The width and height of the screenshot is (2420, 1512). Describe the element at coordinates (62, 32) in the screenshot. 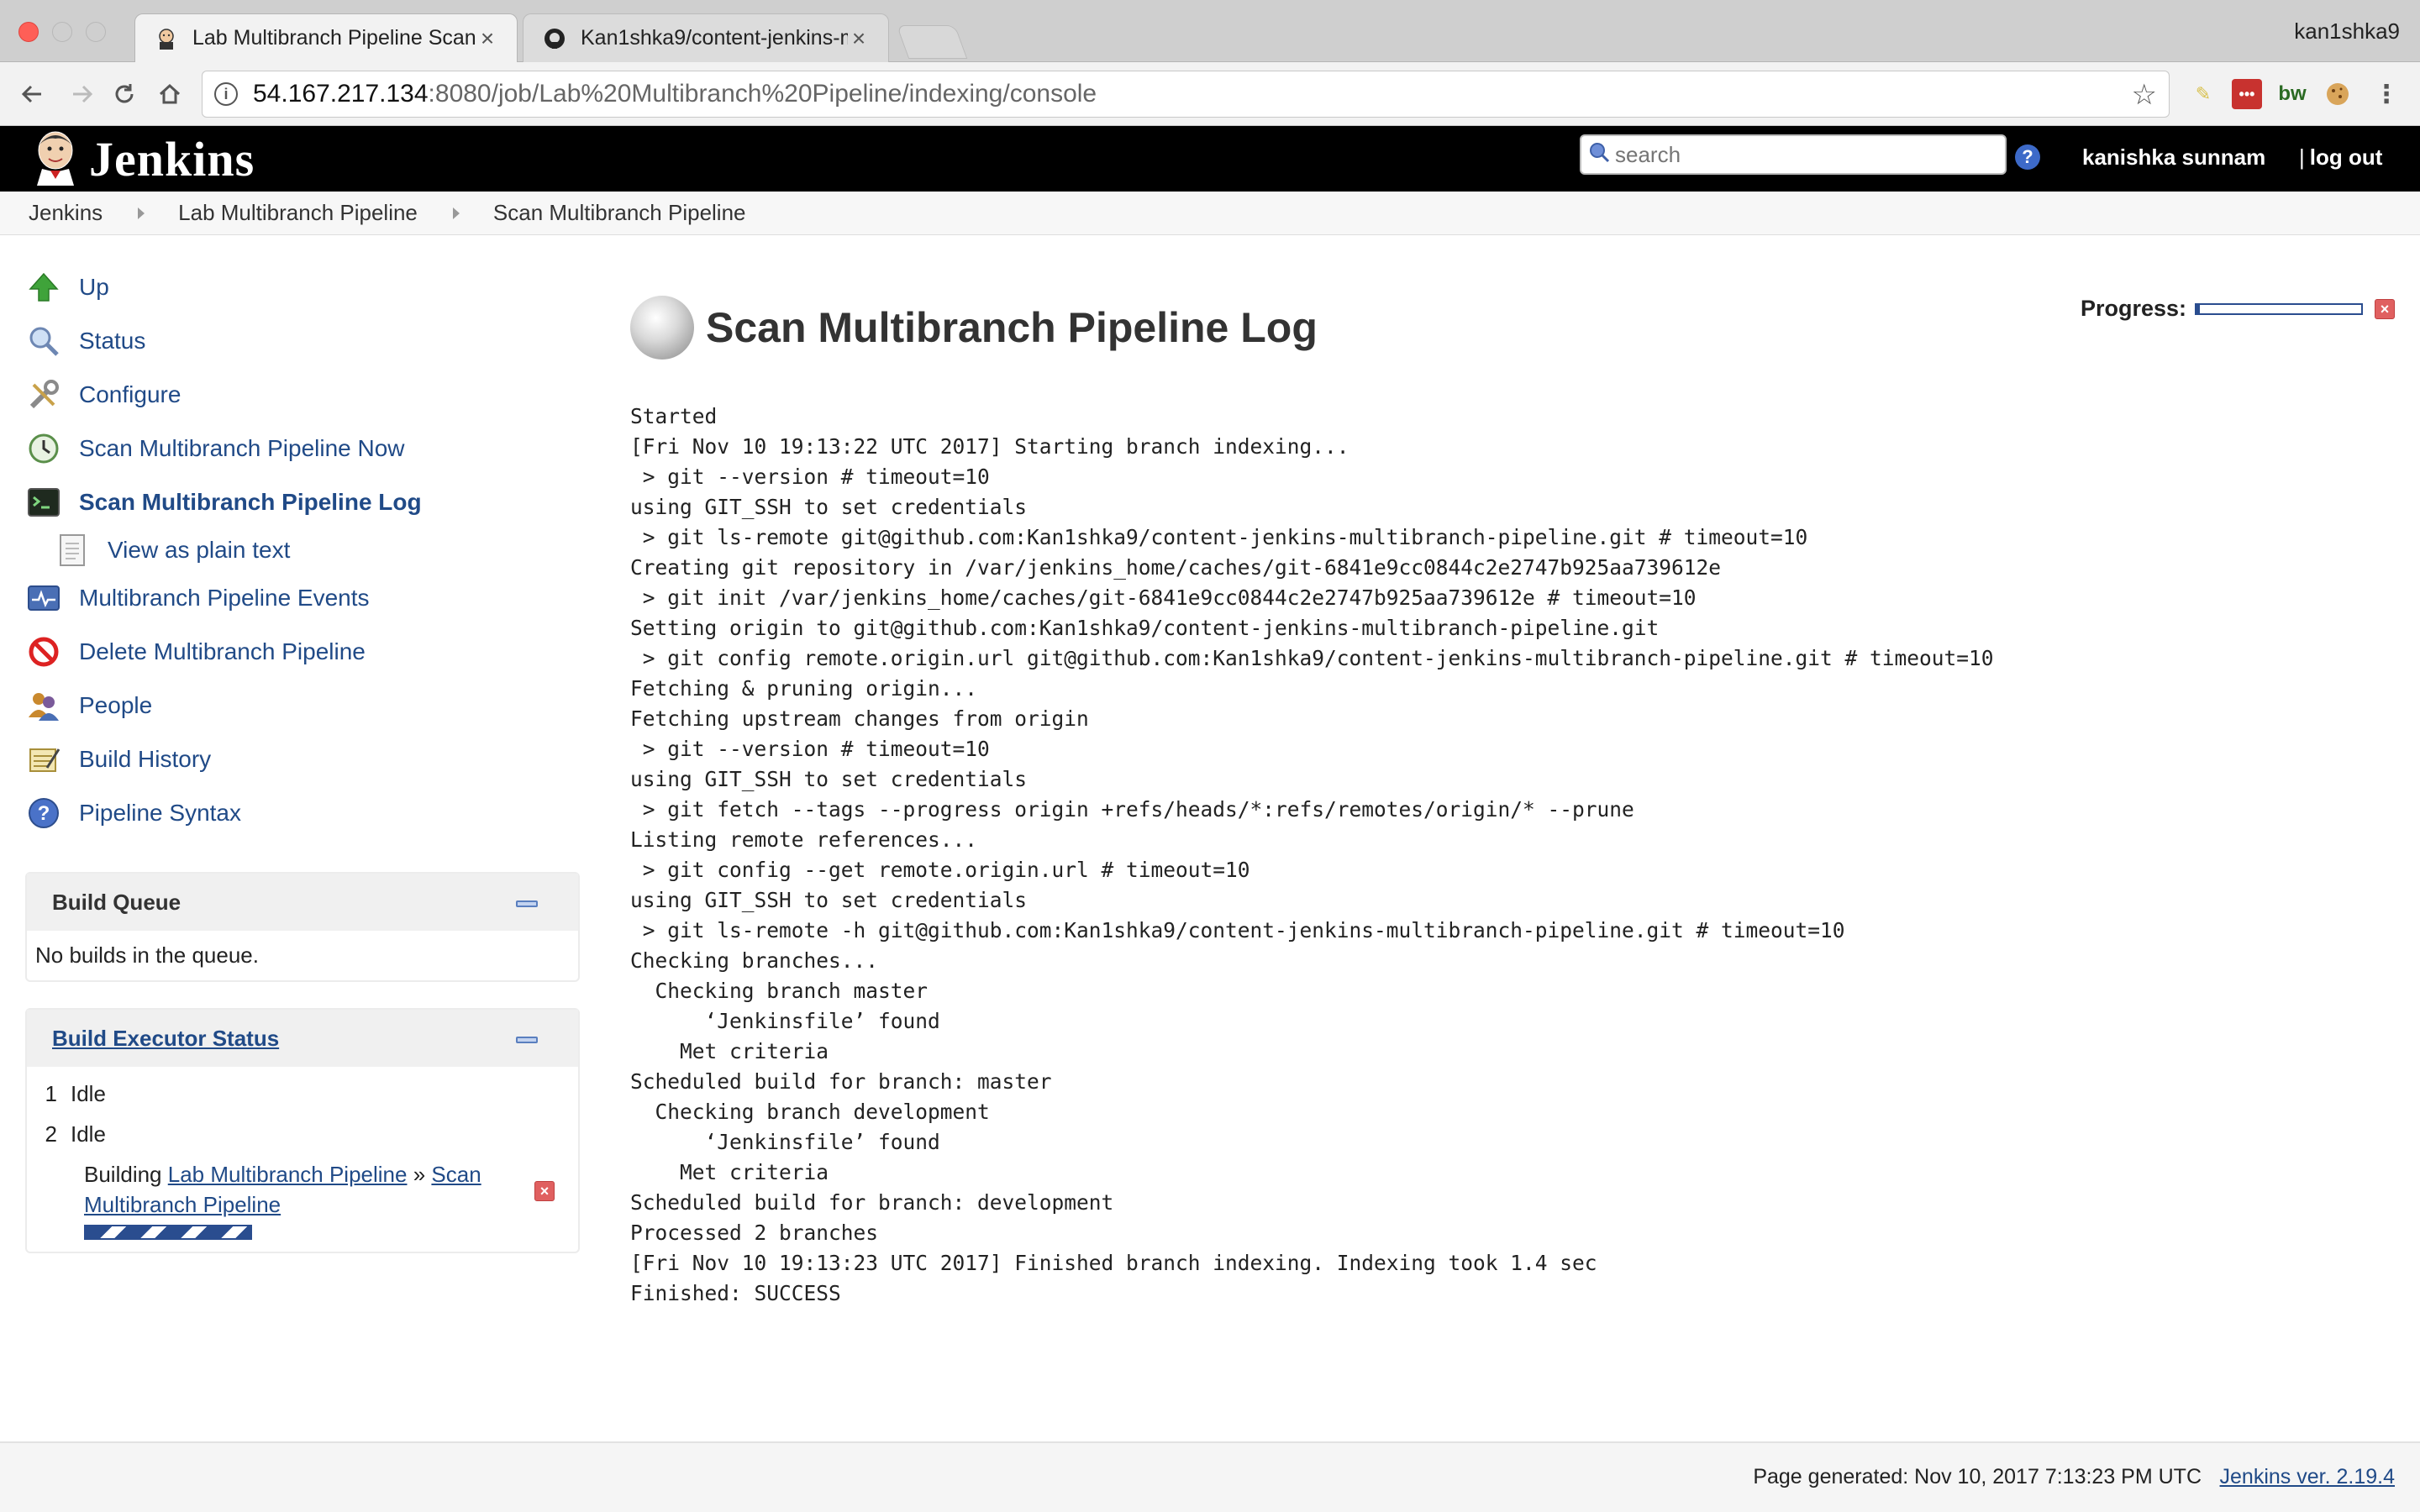

I see `window-minimize-button` at that location.